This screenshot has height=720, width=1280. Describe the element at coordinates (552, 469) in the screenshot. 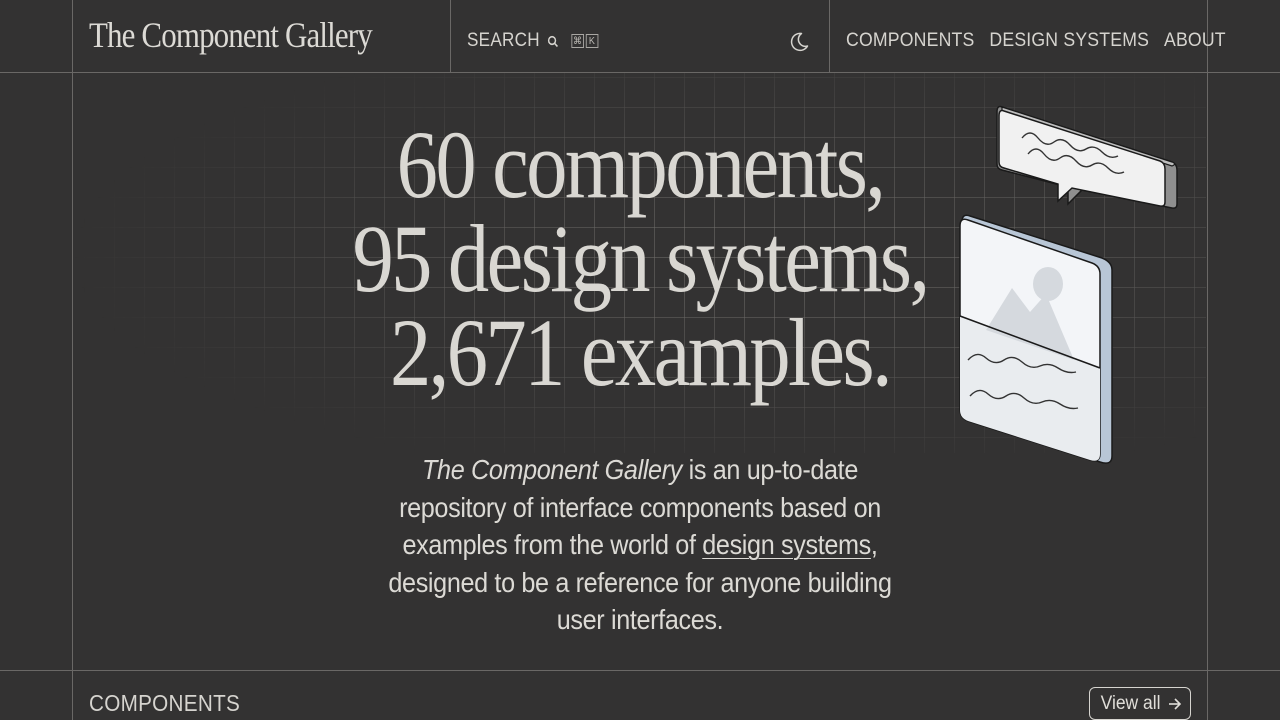

I see `site-name-italic: The Component Gallery` at that location.